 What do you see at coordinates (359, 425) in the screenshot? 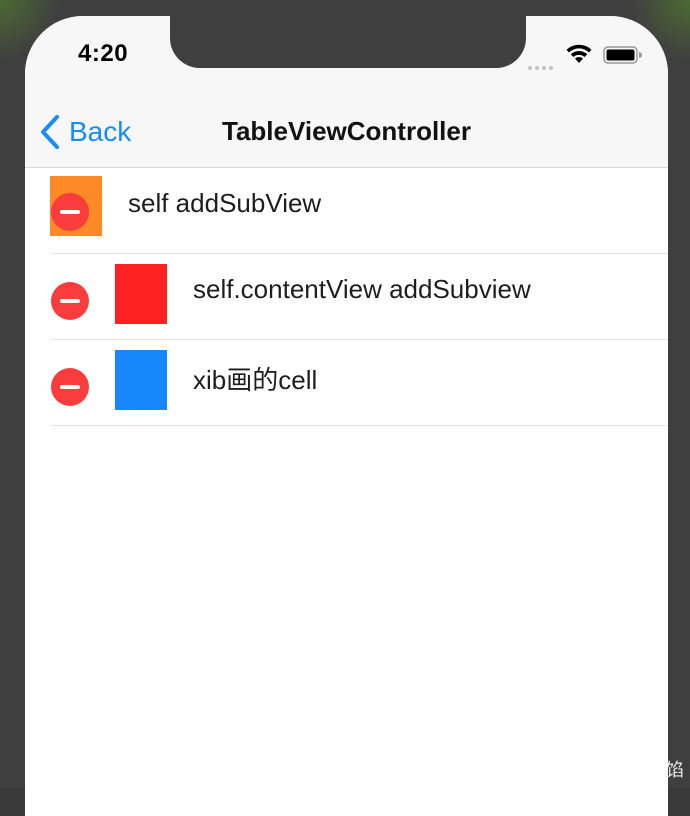
I see `row-separator` at bounding box center [359, 425].